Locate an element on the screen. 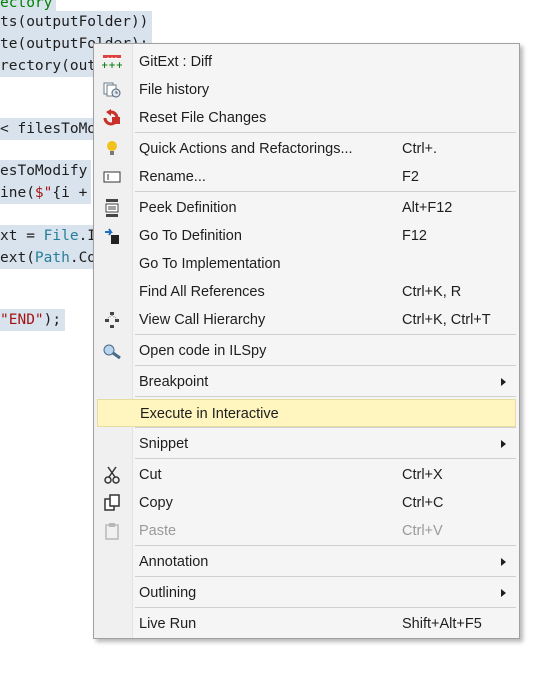 The width and height of the screenshot is (558, 678). code-token: ts(outputFolder)) is located at coordinates (74, 22).